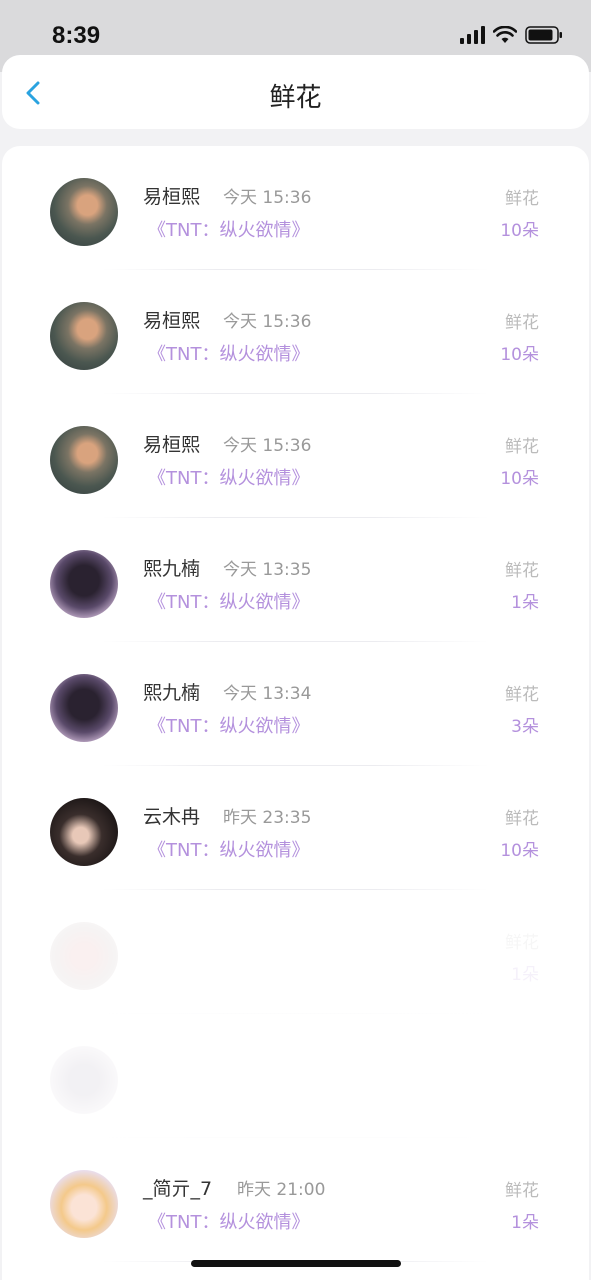 Image resolution: width=591 pixels, height=1280 pixels. Describe the element at coordinates (76, 35) in the screenshot. I see `status-time: 8:39` at that location.